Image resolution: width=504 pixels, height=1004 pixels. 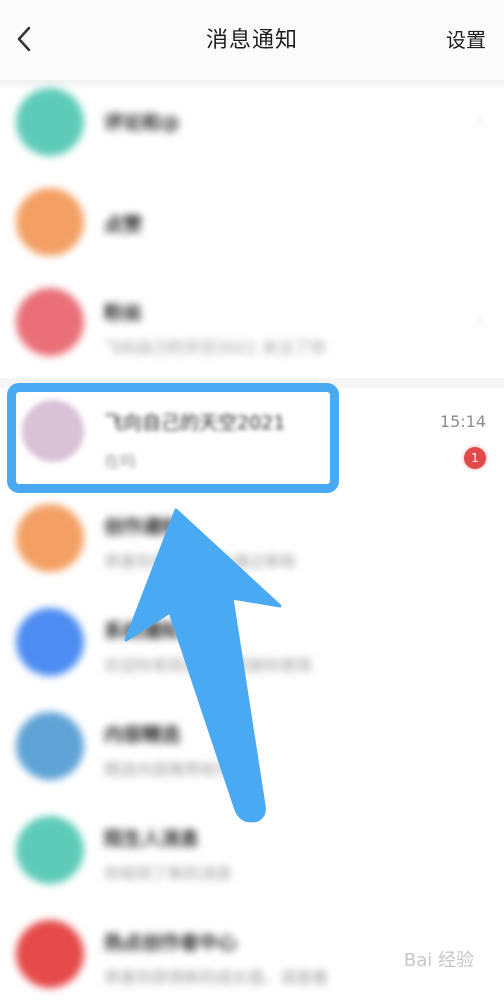 I want to click on pointer-arrow, so click(x=203, y=665).